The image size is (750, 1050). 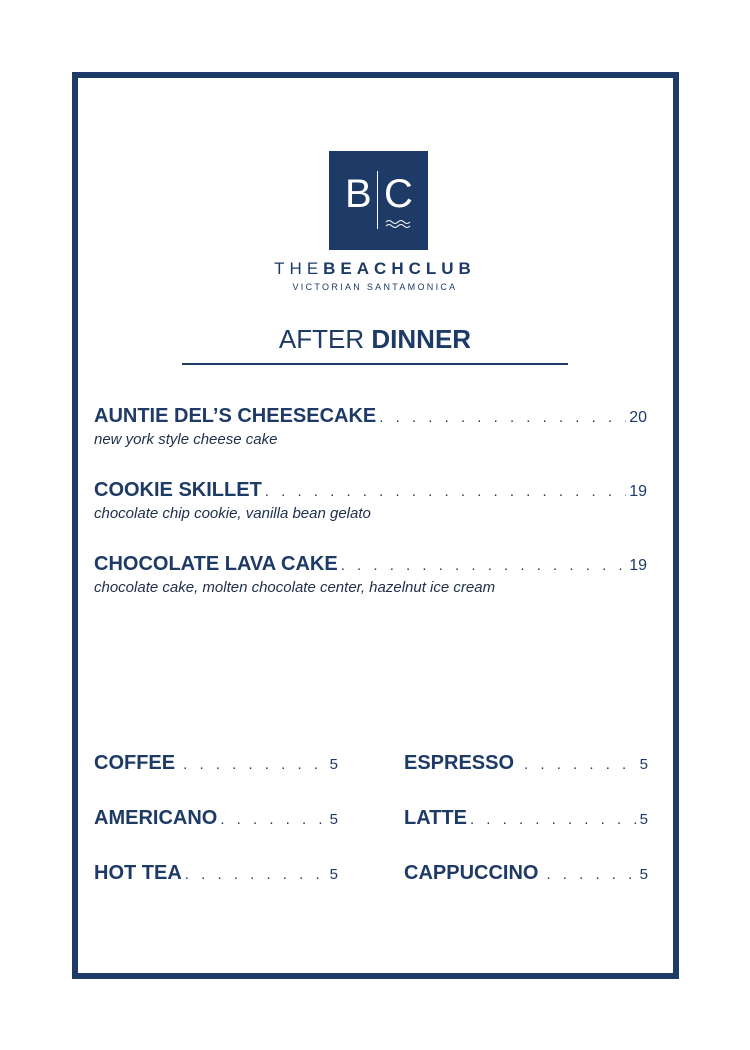 What do you see at coordinates (459, 763) in the screenshot?
I see `item-name: ESPRESSO` at bounding box center [459, 763].